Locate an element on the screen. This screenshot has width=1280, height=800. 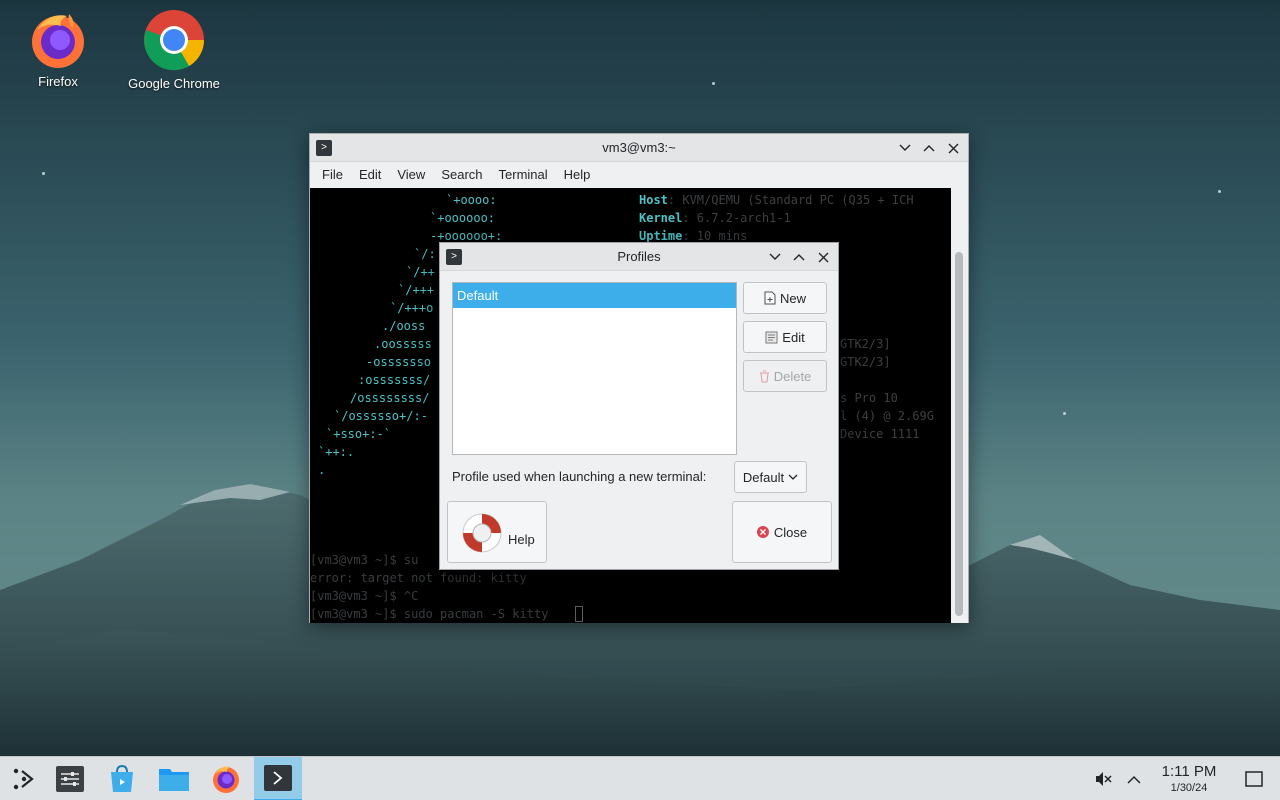
info-label: Uptime is located at coordinates (661, 236).